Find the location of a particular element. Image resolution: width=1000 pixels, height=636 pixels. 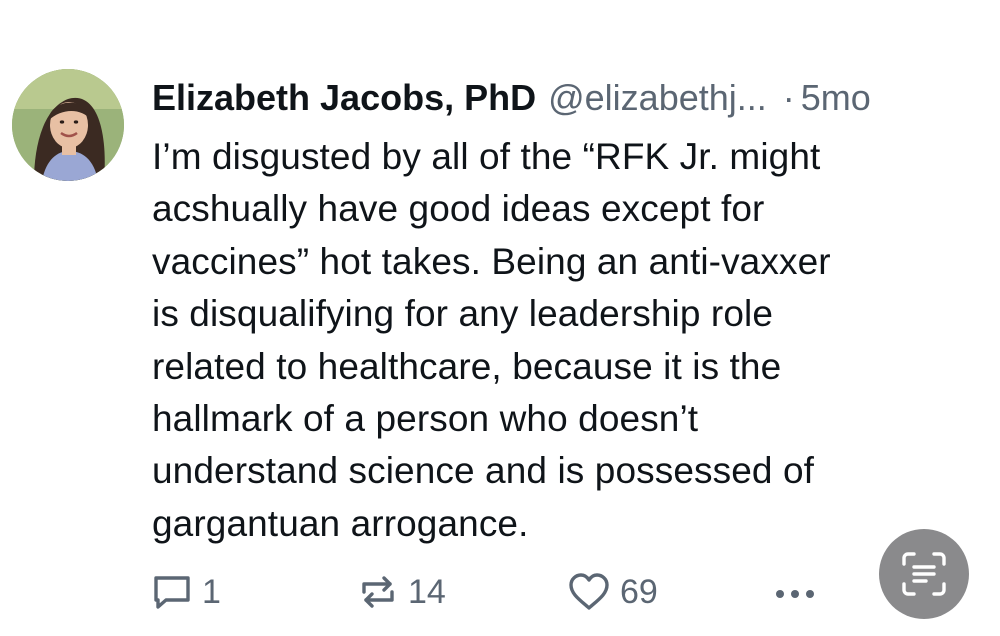

more-icon is located at coordinates (795, 594).